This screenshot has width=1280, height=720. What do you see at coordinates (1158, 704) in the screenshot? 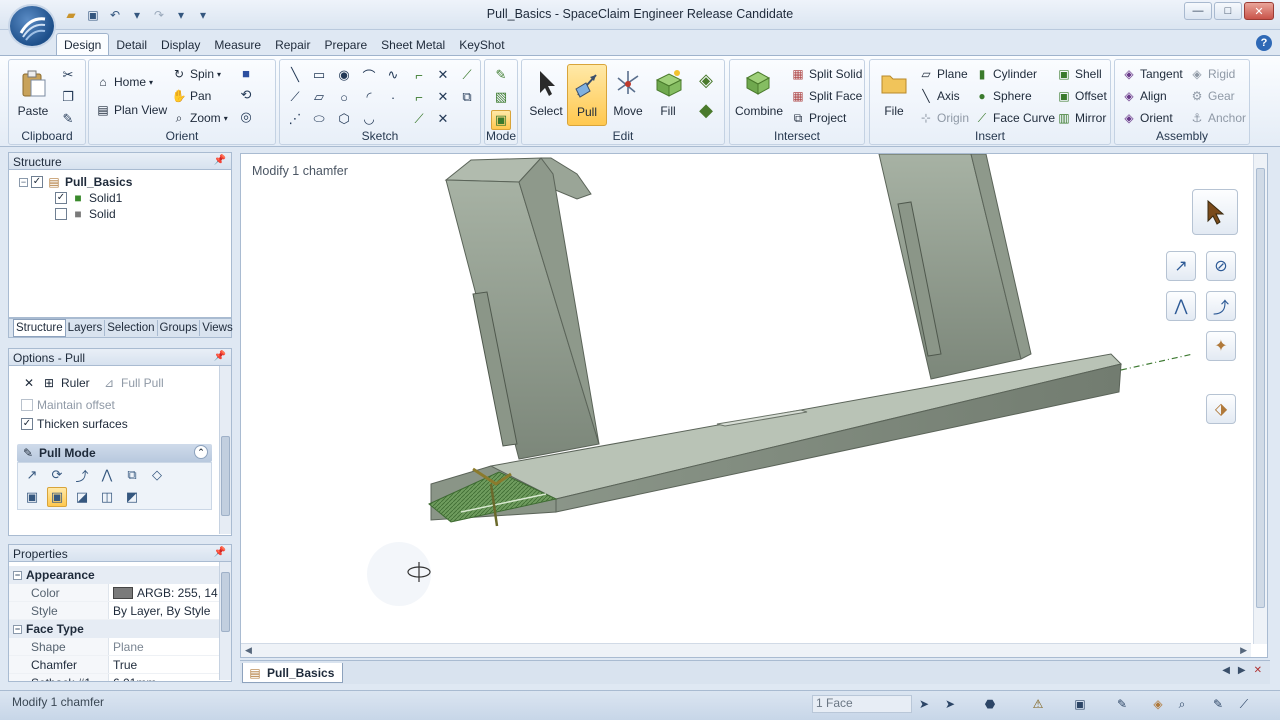
I see `layers-icon: ◈` at bounding box center [1158, 704].